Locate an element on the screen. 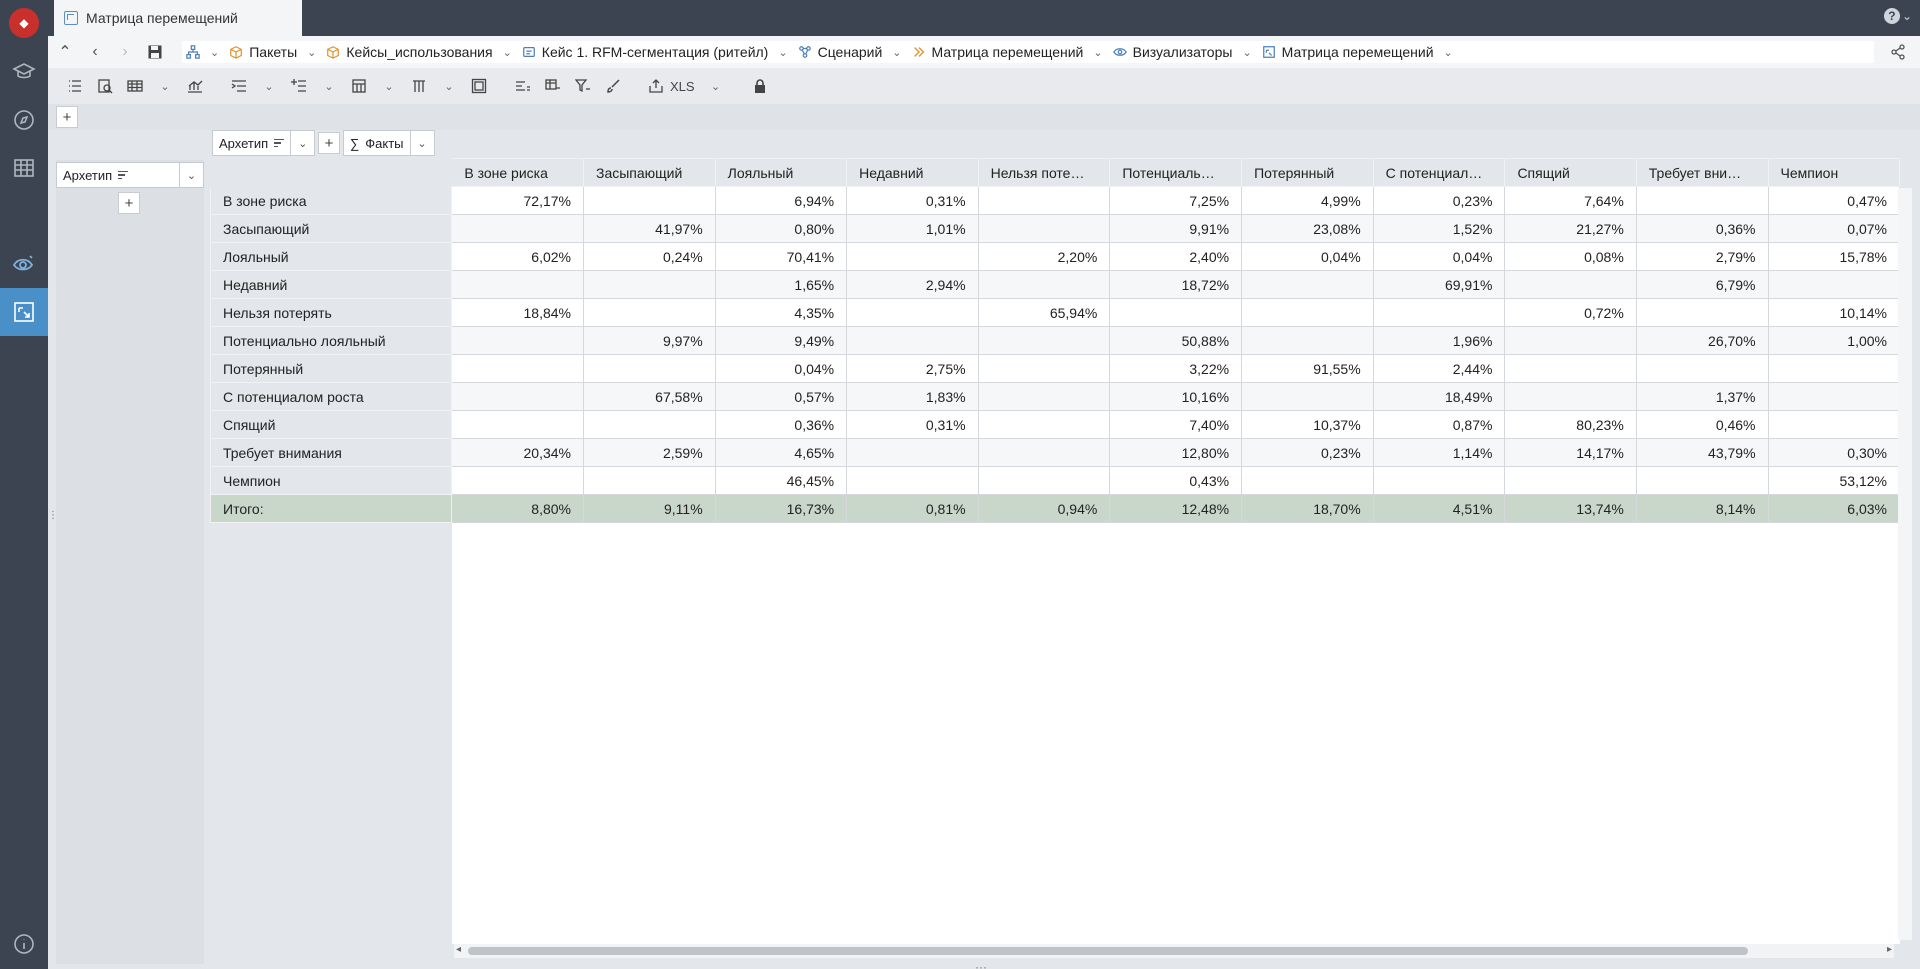 The height and width of the screenshot is (969, 1920). row-header: Лояльный is located at coordinates (331, 256).